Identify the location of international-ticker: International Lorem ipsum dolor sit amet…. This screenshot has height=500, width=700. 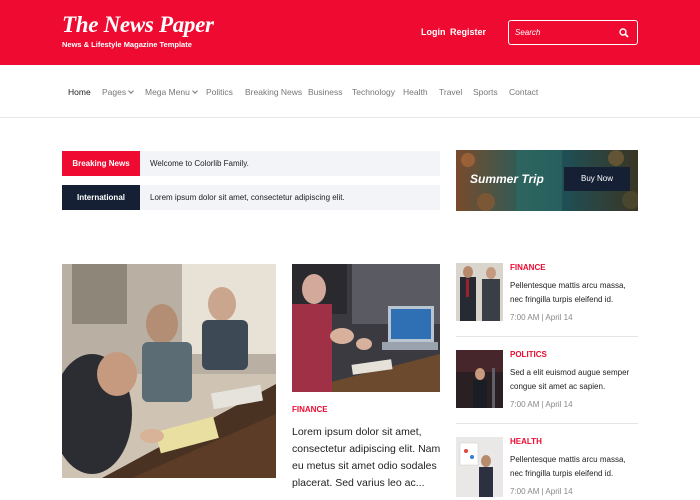
(251, 197).